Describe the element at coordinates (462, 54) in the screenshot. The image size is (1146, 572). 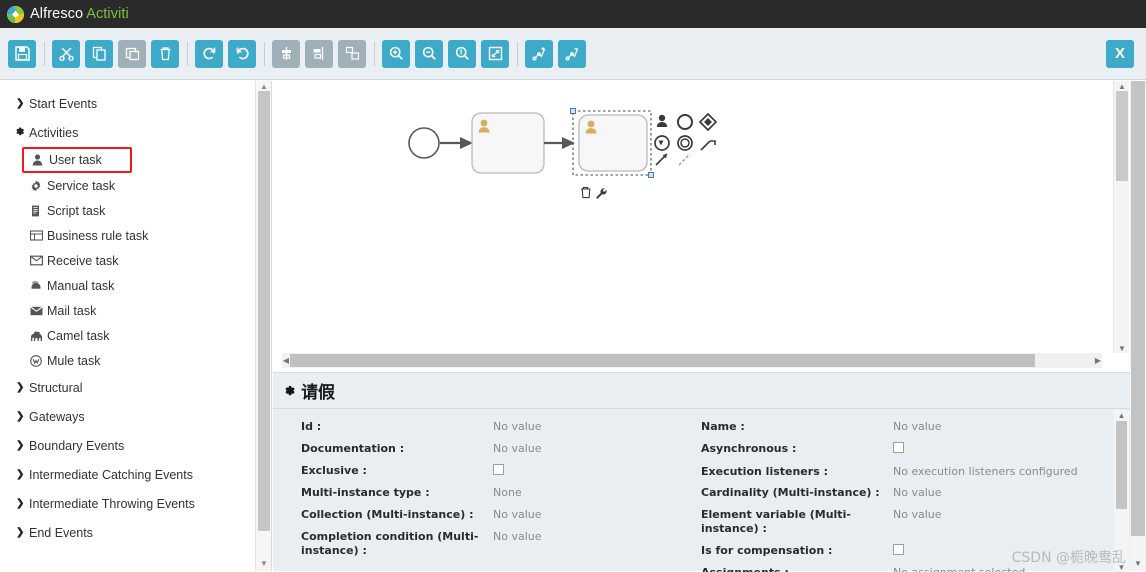
I see `zoom-actual-button` at that location.